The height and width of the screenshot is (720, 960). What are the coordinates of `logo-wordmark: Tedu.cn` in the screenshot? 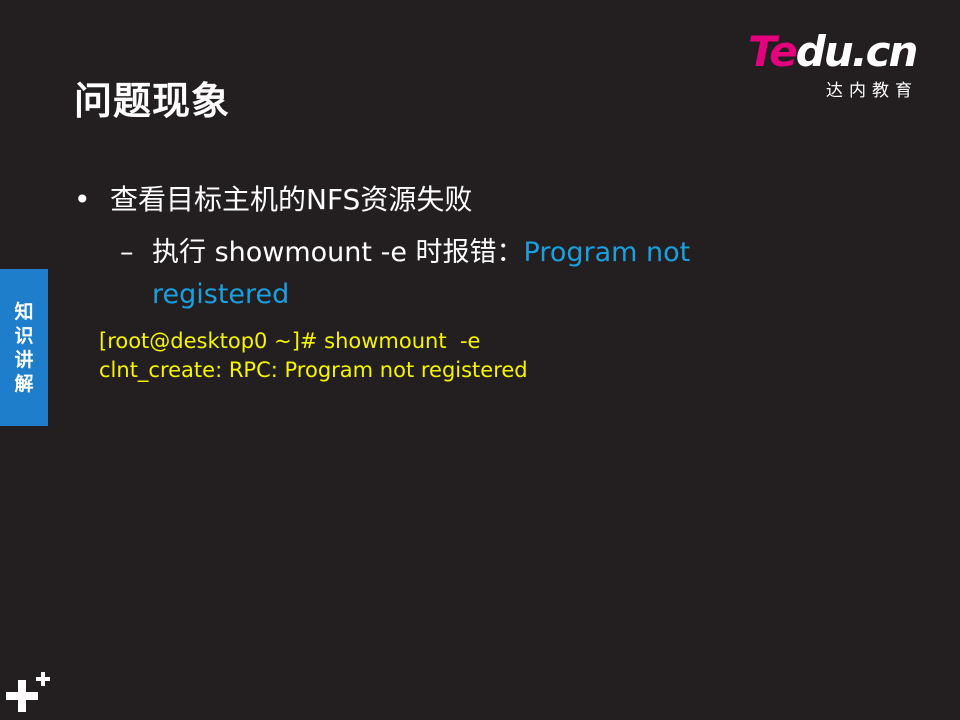 It's located at (833, 51).